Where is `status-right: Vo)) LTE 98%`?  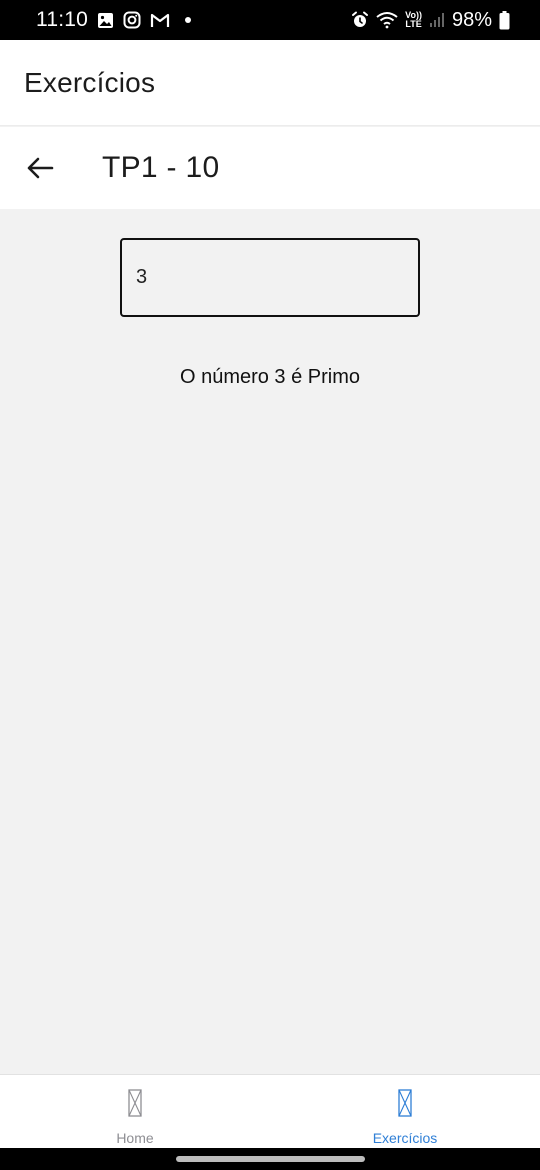
status-right: Vo)) LTE 98% is located at coordinates (430, 20).